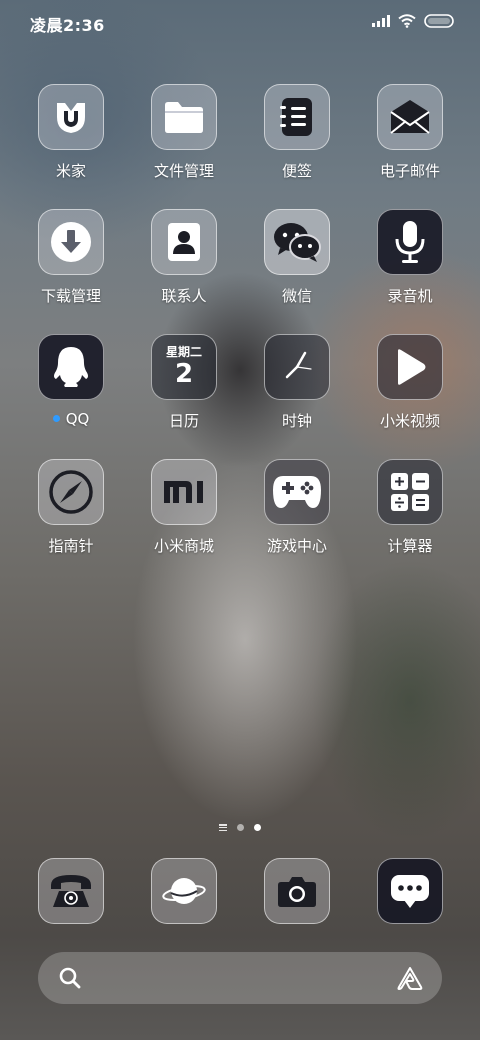 Image resolution: width=480 pixels, height=1040 pixels. I want to click on dock, so click(240, 893).